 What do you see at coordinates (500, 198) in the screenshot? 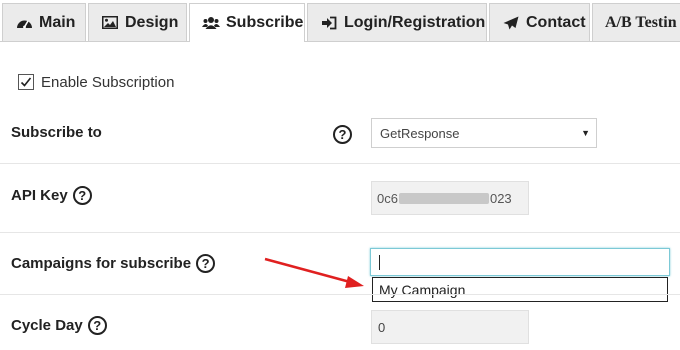
I see `api-key-suffix: 023` at bounding box center [500, 198].